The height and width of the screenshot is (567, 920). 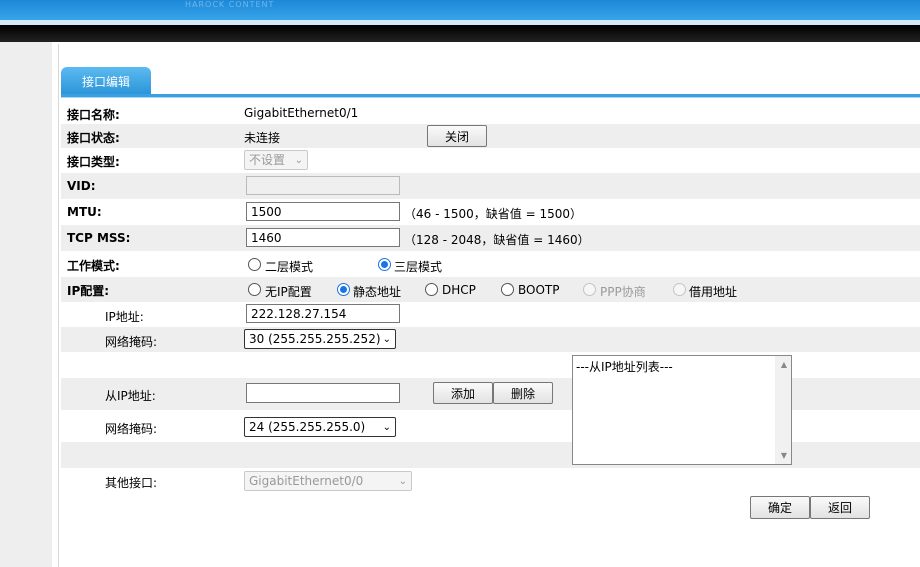 I want to click on interface-name-value: GigabitEthernet0/1, so click(x=301, y=113).